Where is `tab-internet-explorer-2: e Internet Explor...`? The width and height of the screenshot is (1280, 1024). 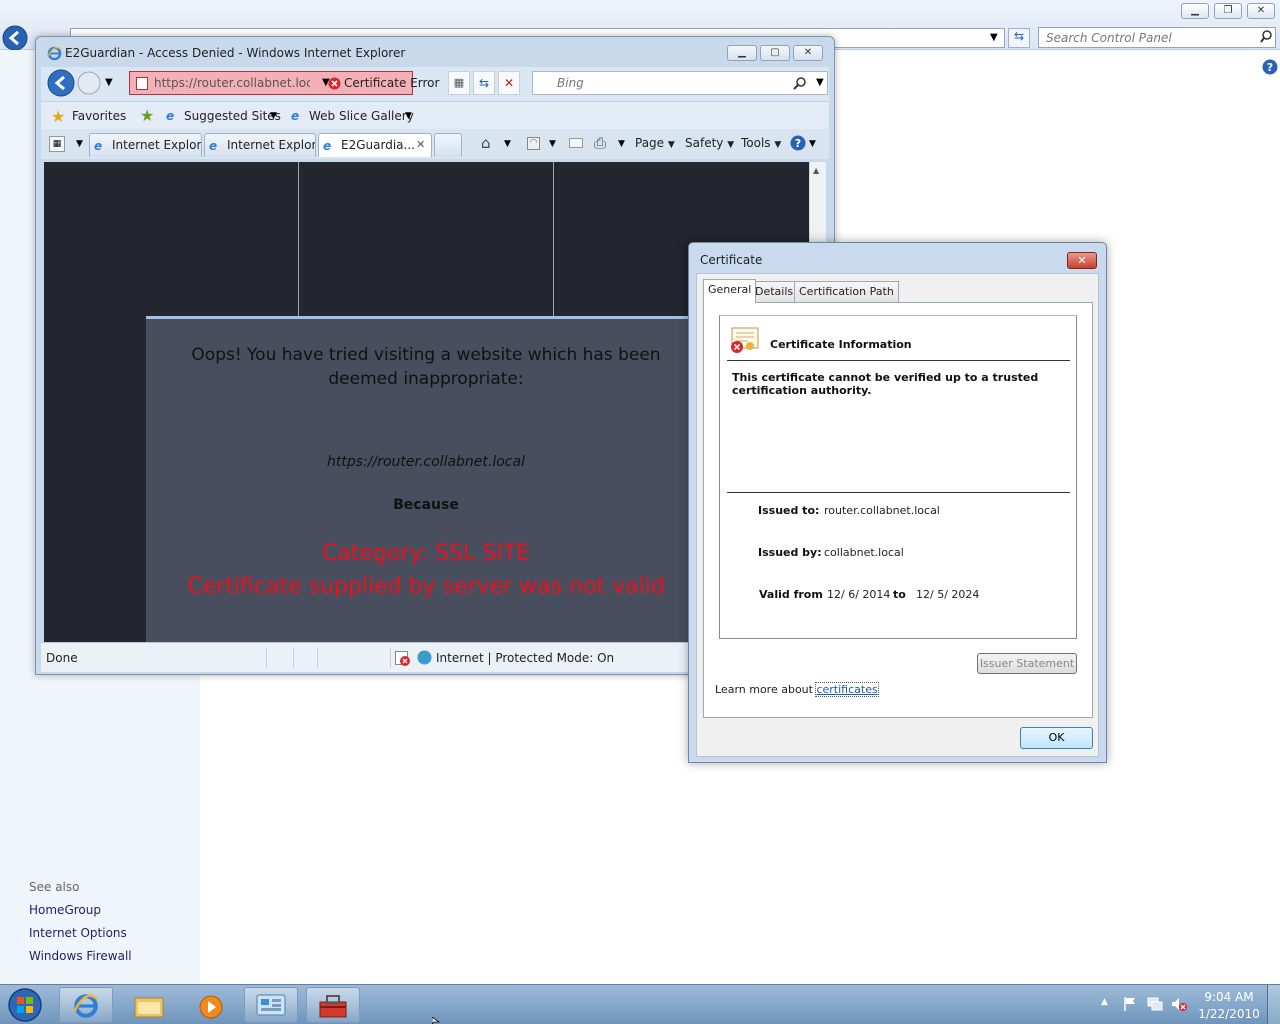
tab-internet-explorer-2: e Internet Explor... is located at coordinates (260, 145).